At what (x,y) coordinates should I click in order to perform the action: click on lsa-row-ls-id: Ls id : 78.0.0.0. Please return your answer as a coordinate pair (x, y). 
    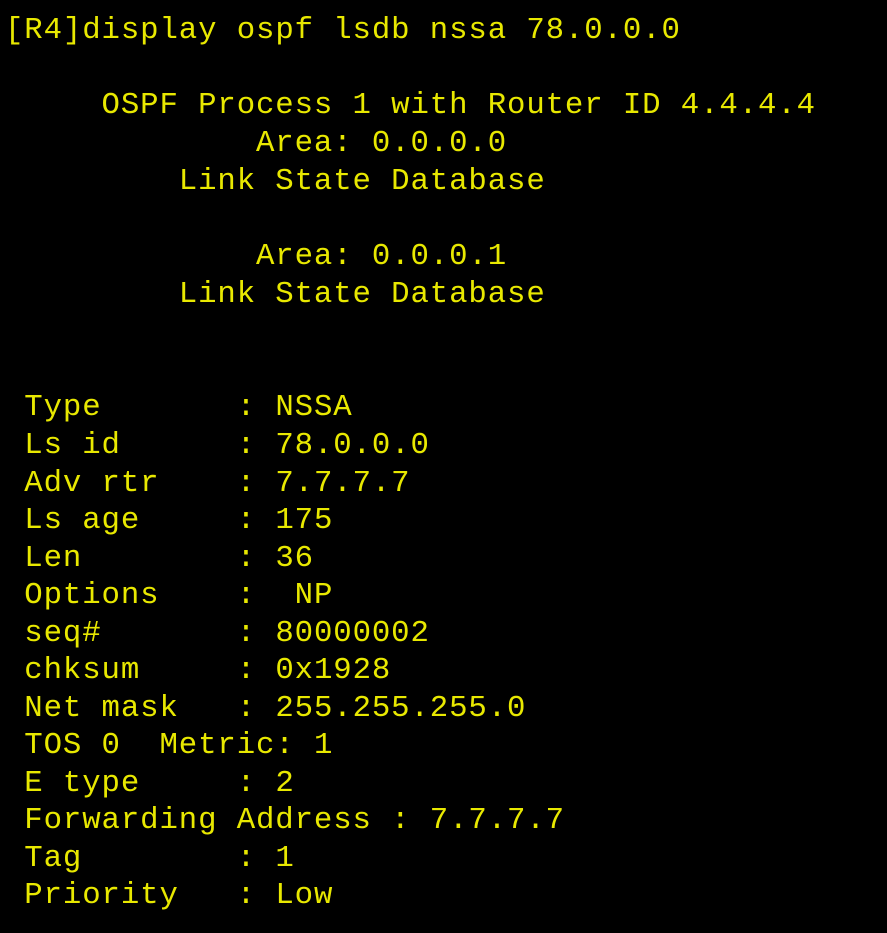
    Looking at the image, I should click on (217, 446).